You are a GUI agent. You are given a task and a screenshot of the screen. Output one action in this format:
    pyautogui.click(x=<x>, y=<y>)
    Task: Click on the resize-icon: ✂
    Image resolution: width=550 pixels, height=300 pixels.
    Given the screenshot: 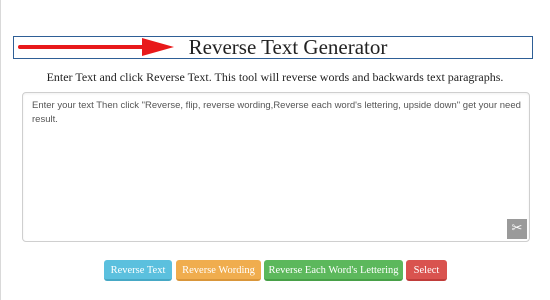 What is the action you would take?
    pyautogui.click(x=517, y=229)
    